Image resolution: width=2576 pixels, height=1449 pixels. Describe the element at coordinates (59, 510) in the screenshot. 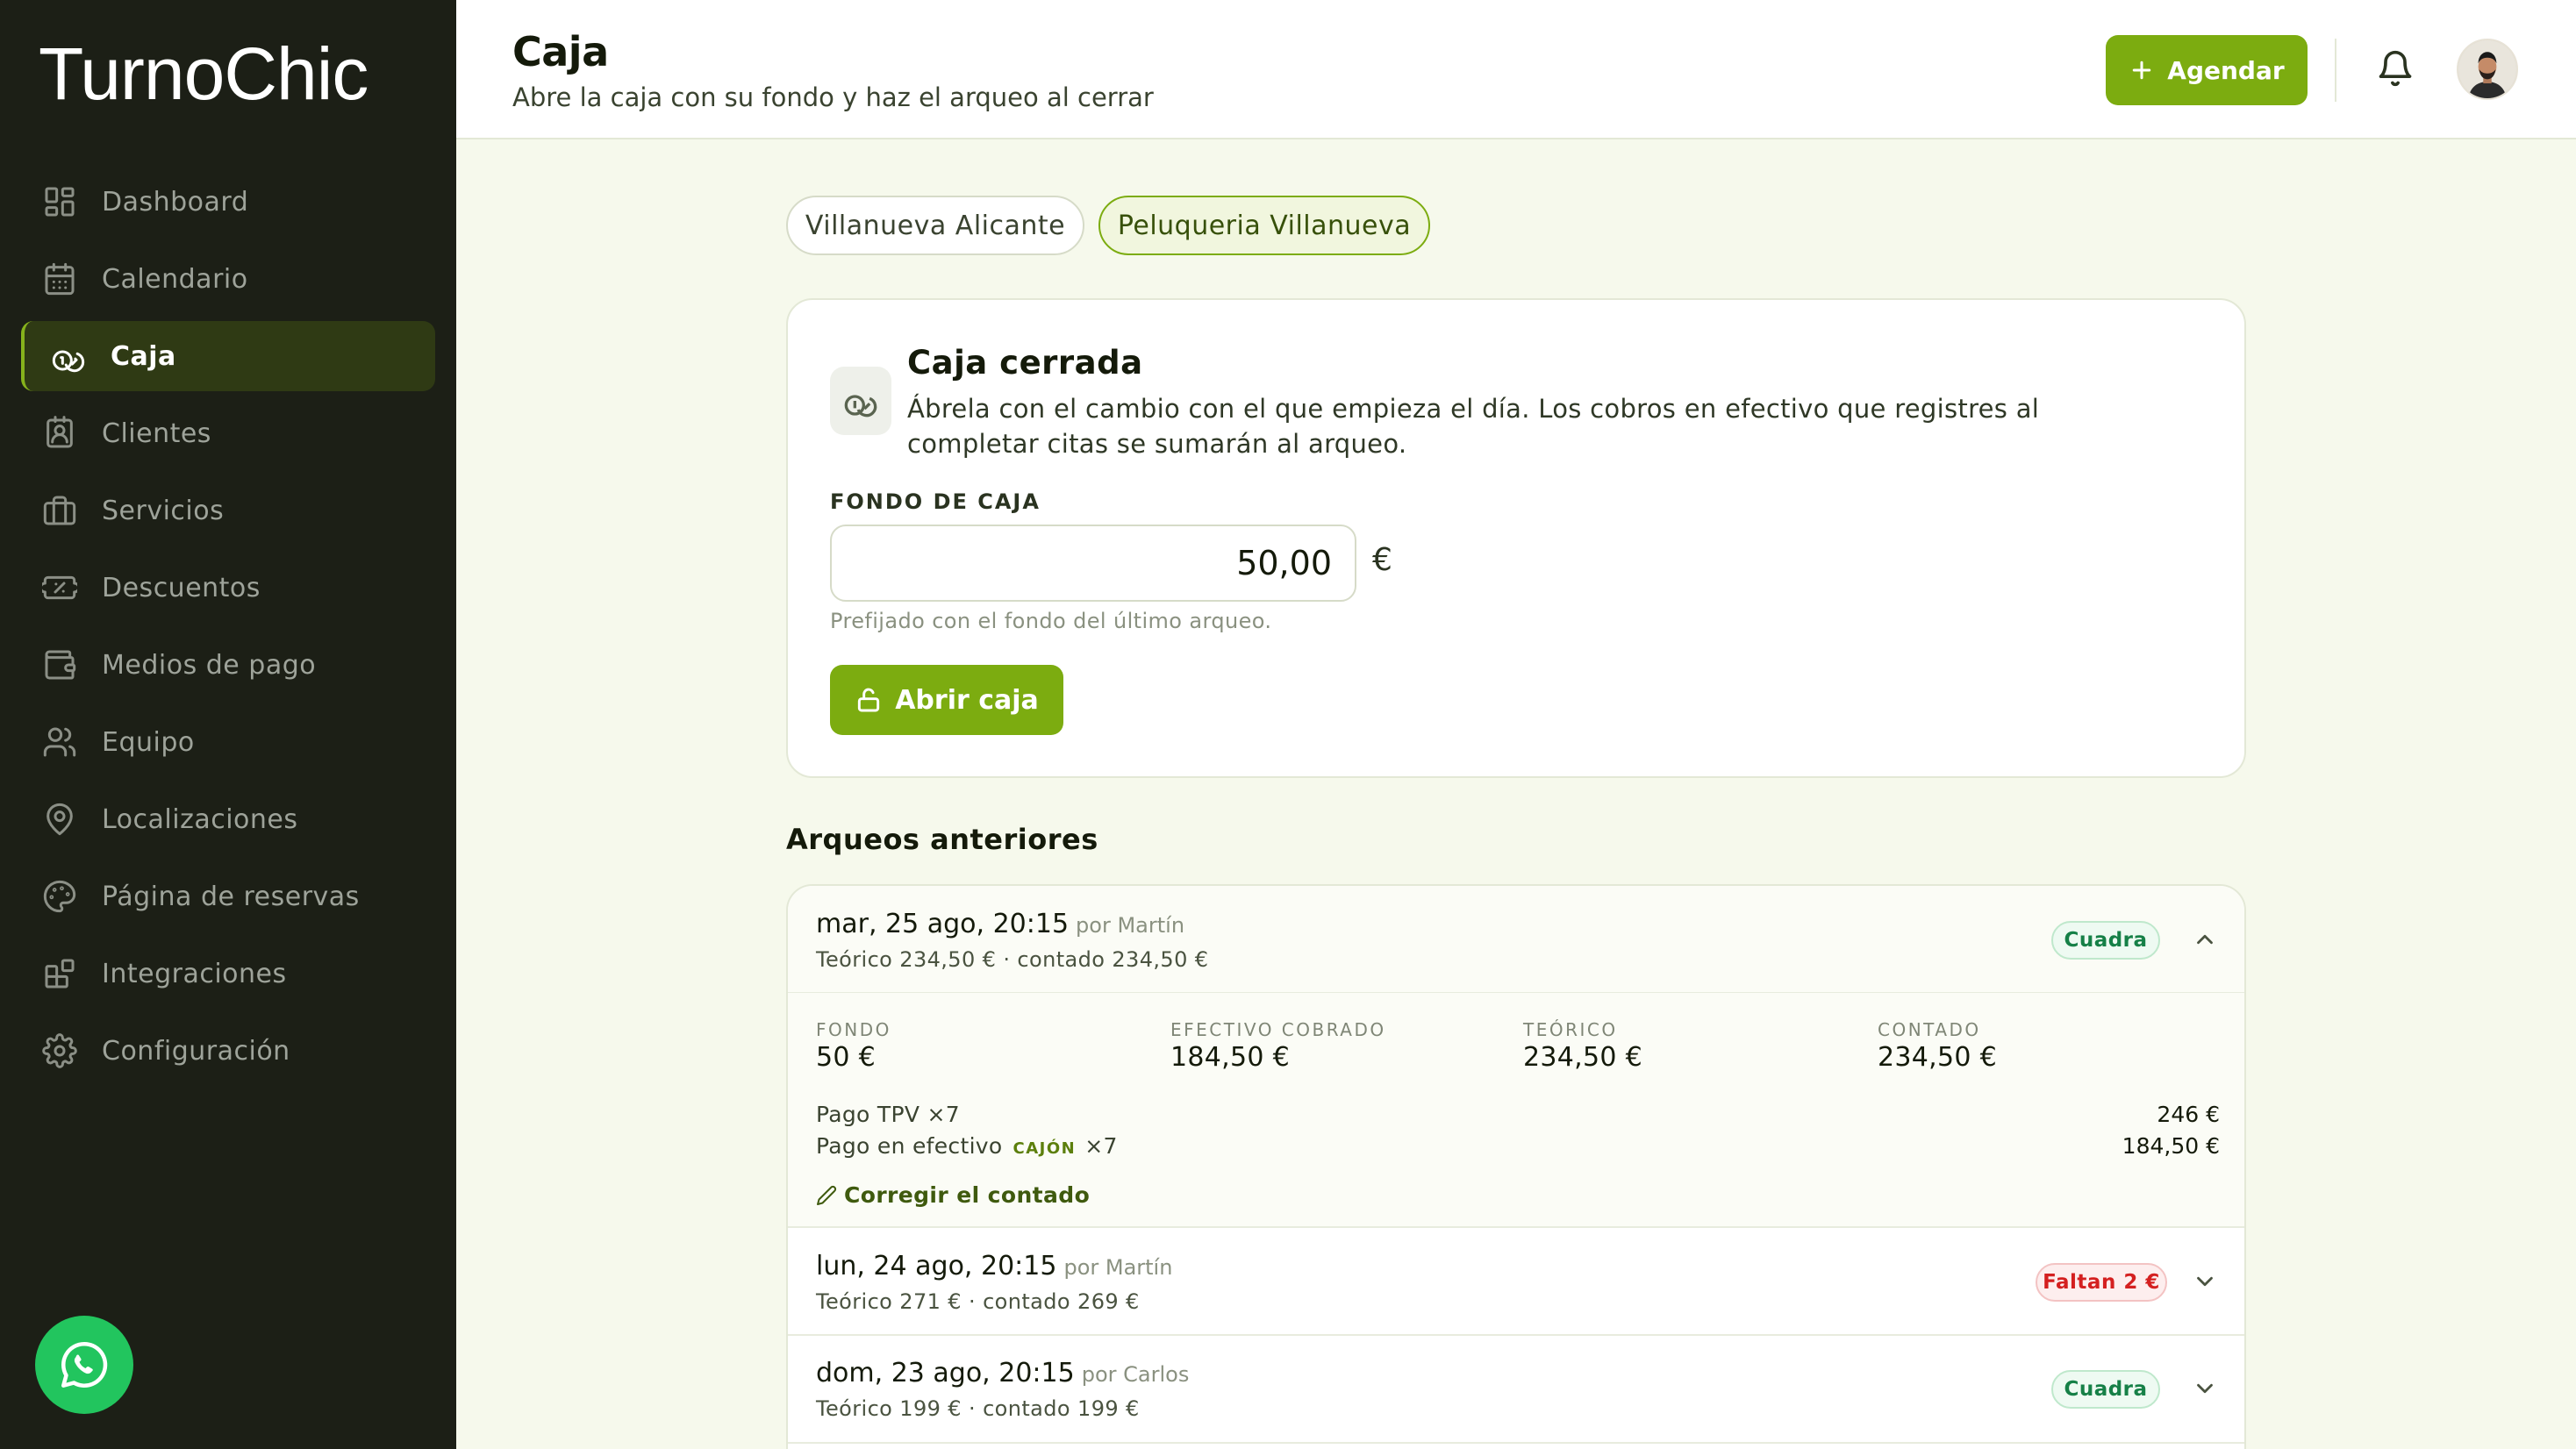

I see `briefcase-icon` at that location.